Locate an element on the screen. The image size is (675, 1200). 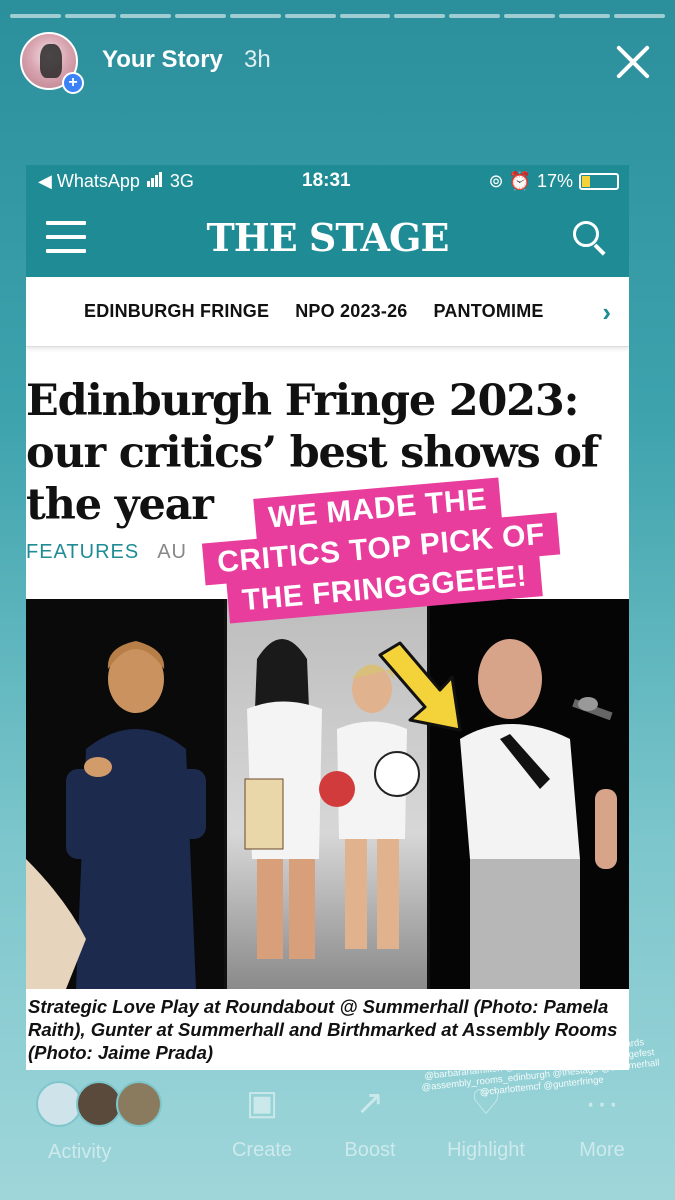
status-bar: ◀ WhatsApp 3G 18:31 ⊚ ⏰ 17% is located at coordinates (327, 181).